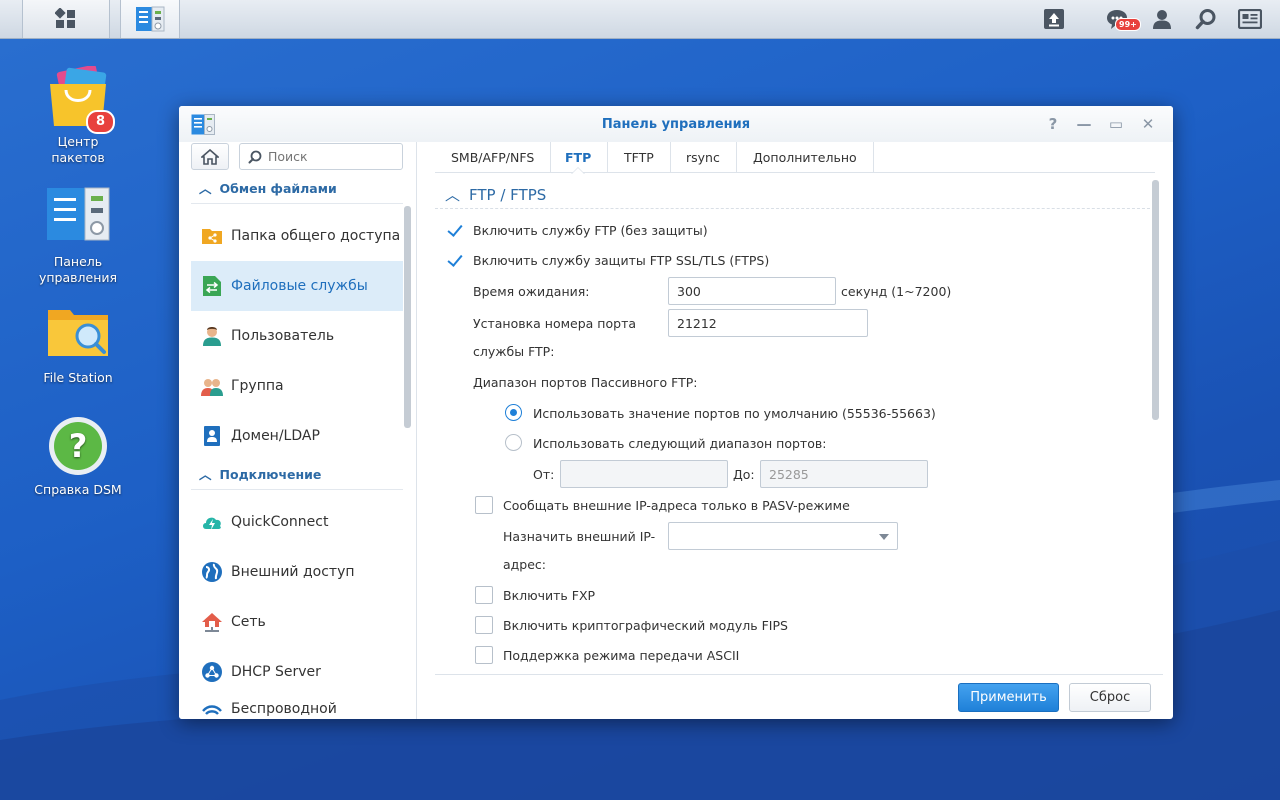 The width and height of the screenshot is (1280, 800). Describe the element at coordinates (680, 443) in the screenshot. I see `custom-ports-label: Использовать следующий диапазон портов:` at that location.